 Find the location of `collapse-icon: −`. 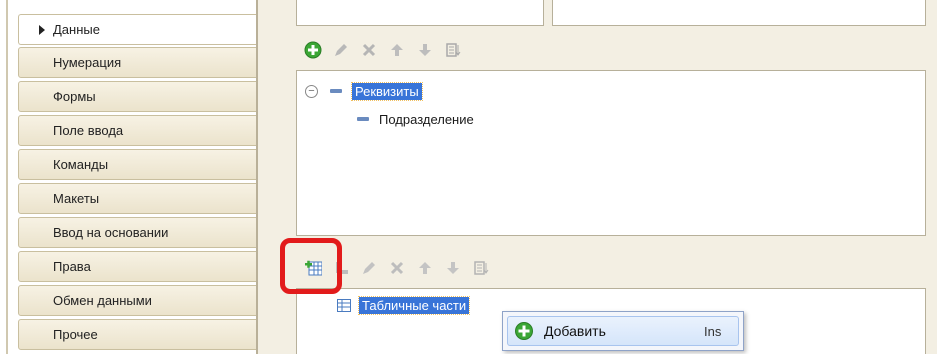

collapse-icon: − is located at coordinates (311, 91).